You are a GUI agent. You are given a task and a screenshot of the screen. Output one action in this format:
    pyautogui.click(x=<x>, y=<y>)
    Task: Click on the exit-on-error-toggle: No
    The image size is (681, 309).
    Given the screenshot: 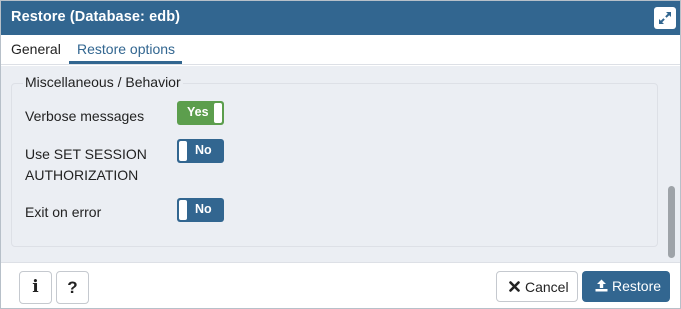 What is the action you would take?
    pyautogui.click(x=200, y=210)
    